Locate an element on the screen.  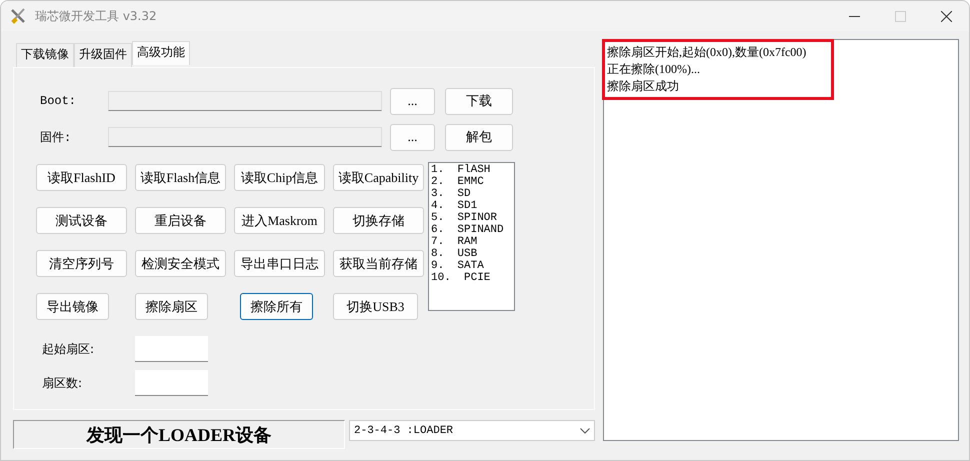
tab: 高级功能 is located at coordinates (161, 53).